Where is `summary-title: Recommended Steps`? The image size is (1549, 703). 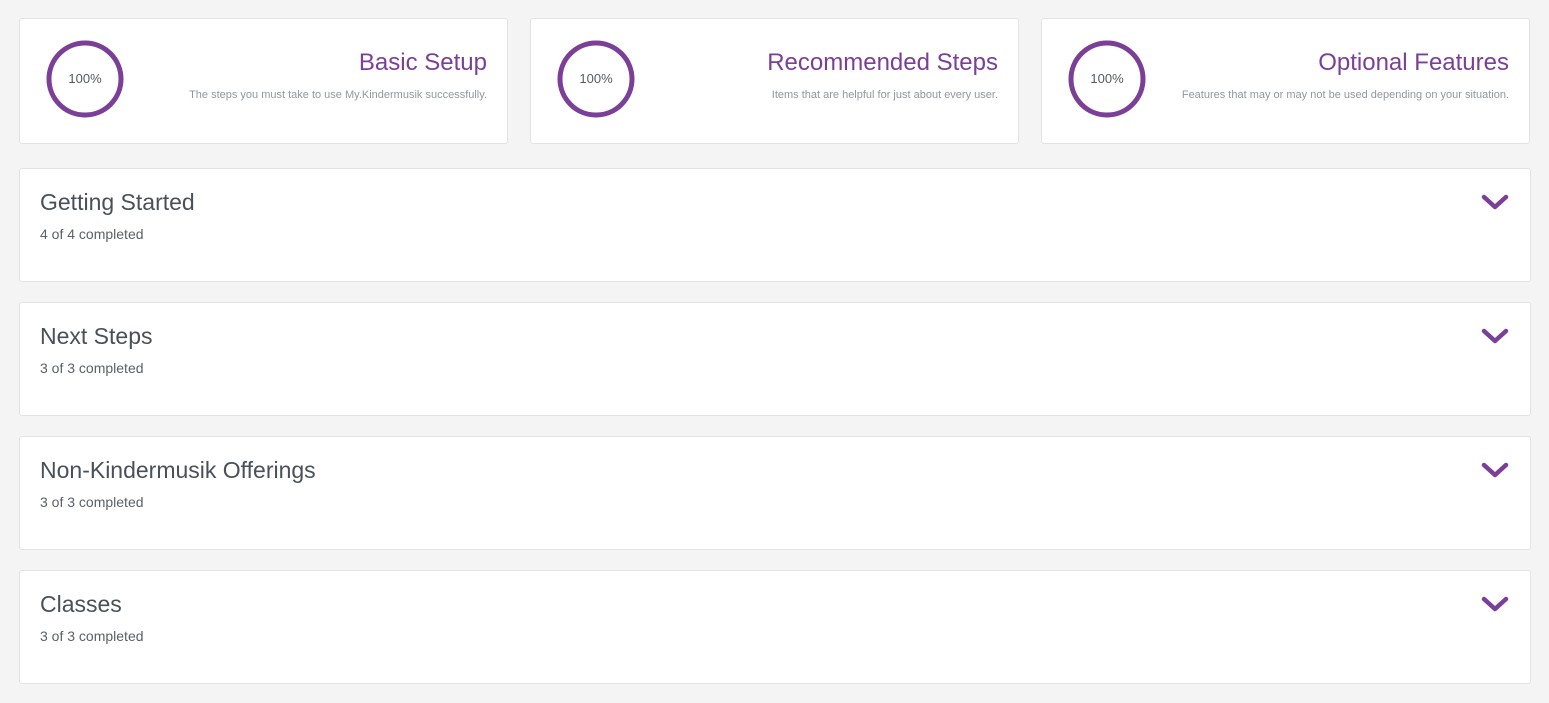 summary-title: Recommended Steps is located at coordinates (882, 62).